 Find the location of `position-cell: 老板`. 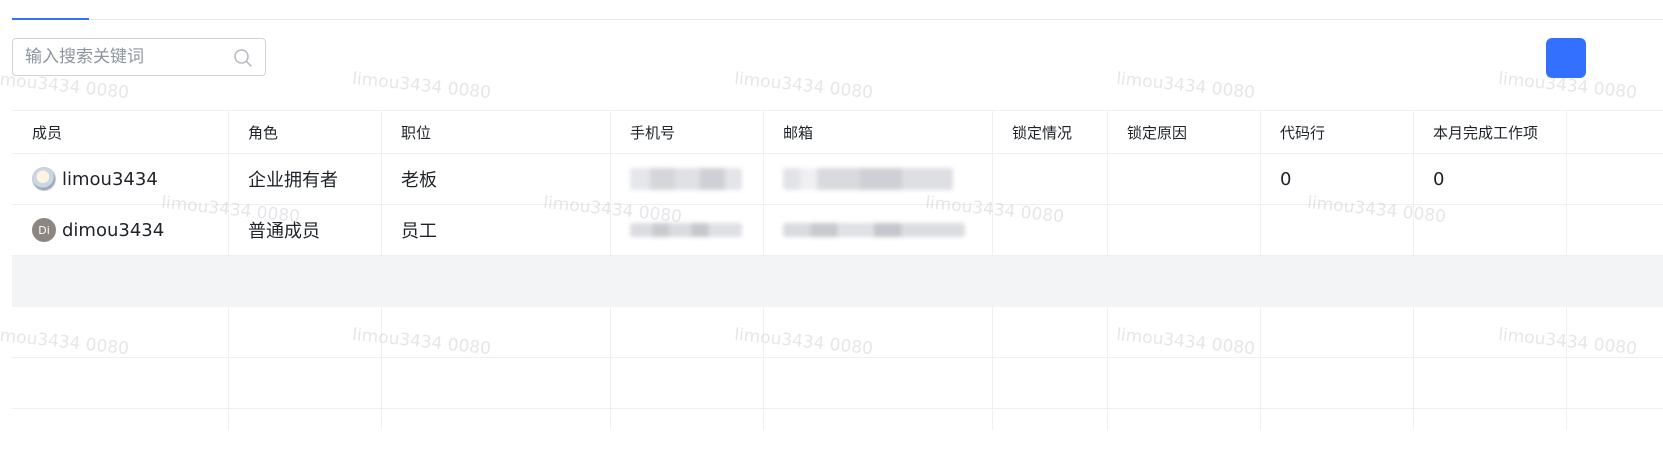

position-cell: 老板 is located at coordinates (419, 180).